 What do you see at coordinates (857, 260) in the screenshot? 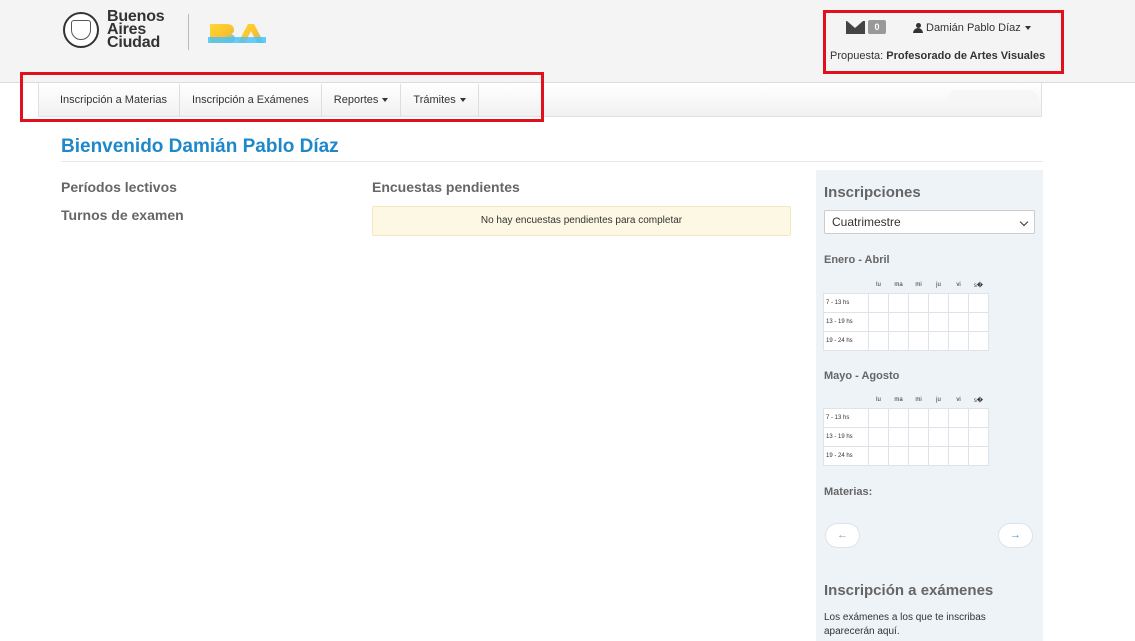
I see `period-title-enero-abril: Enero - Abril` at bounding box center [857, 260].